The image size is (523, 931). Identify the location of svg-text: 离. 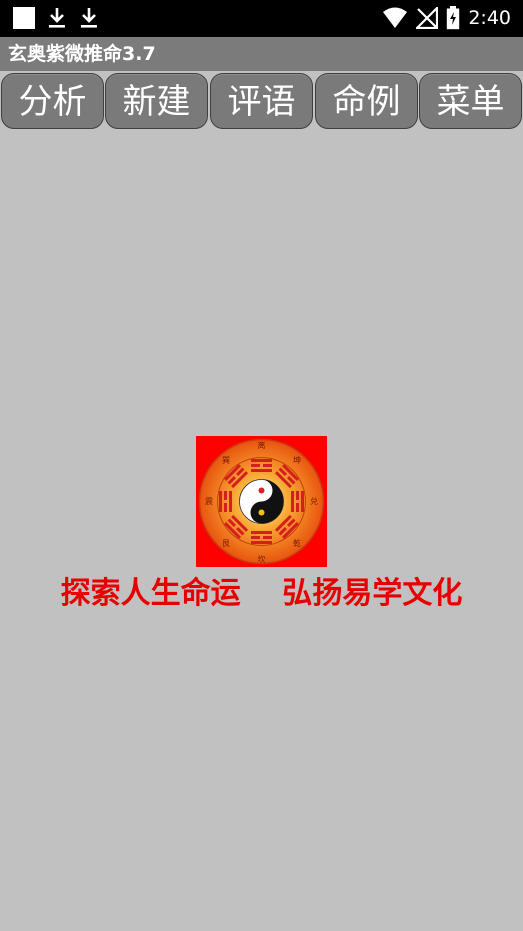
(262, 445).